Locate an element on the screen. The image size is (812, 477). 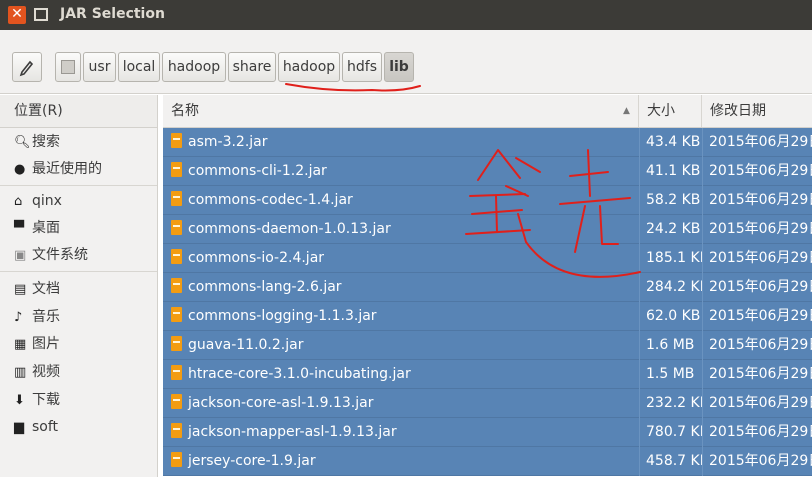
file-name: commons-logging-1.1.3.jar is located at coordinates (282, 316).